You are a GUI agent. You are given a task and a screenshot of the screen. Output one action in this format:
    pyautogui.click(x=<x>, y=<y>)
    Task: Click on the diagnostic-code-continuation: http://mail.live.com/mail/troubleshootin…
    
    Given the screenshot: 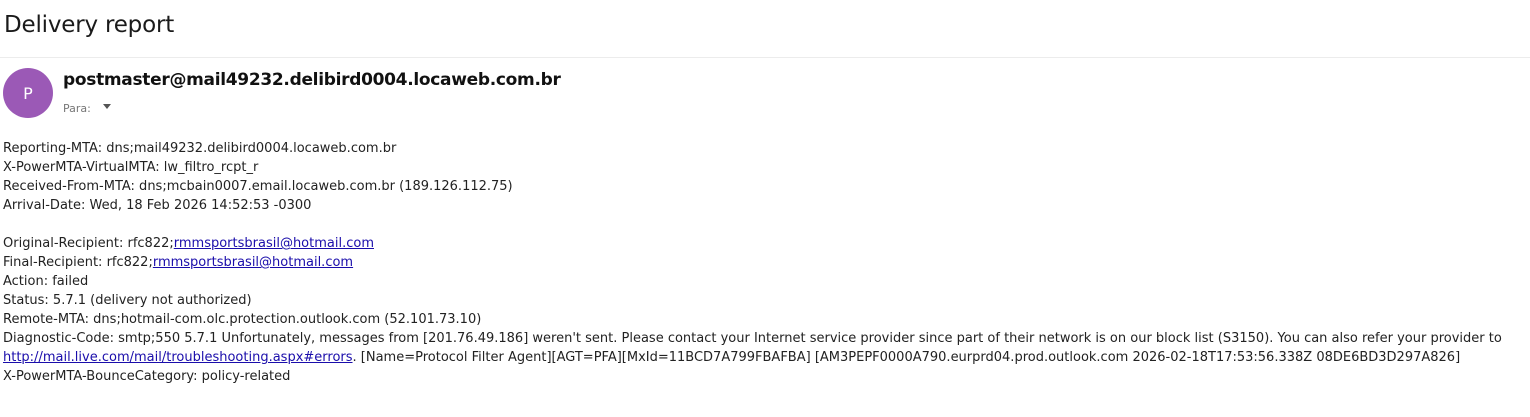 What is the action you would take?
    pyautogui.click(x=763, y=357)
    